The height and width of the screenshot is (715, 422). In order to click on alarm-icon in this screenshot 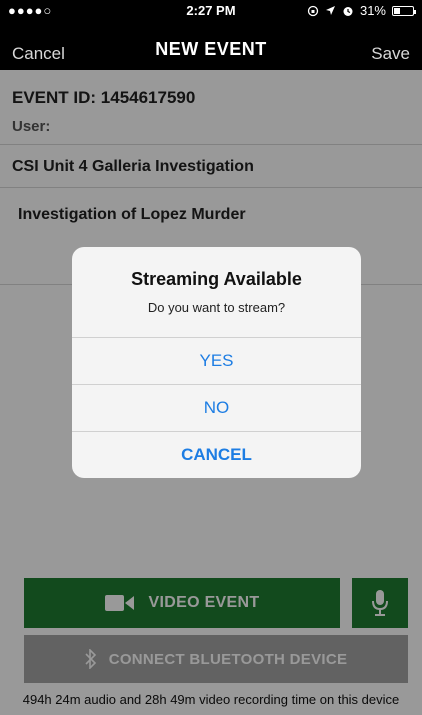, I will do `click(348, 11)`.